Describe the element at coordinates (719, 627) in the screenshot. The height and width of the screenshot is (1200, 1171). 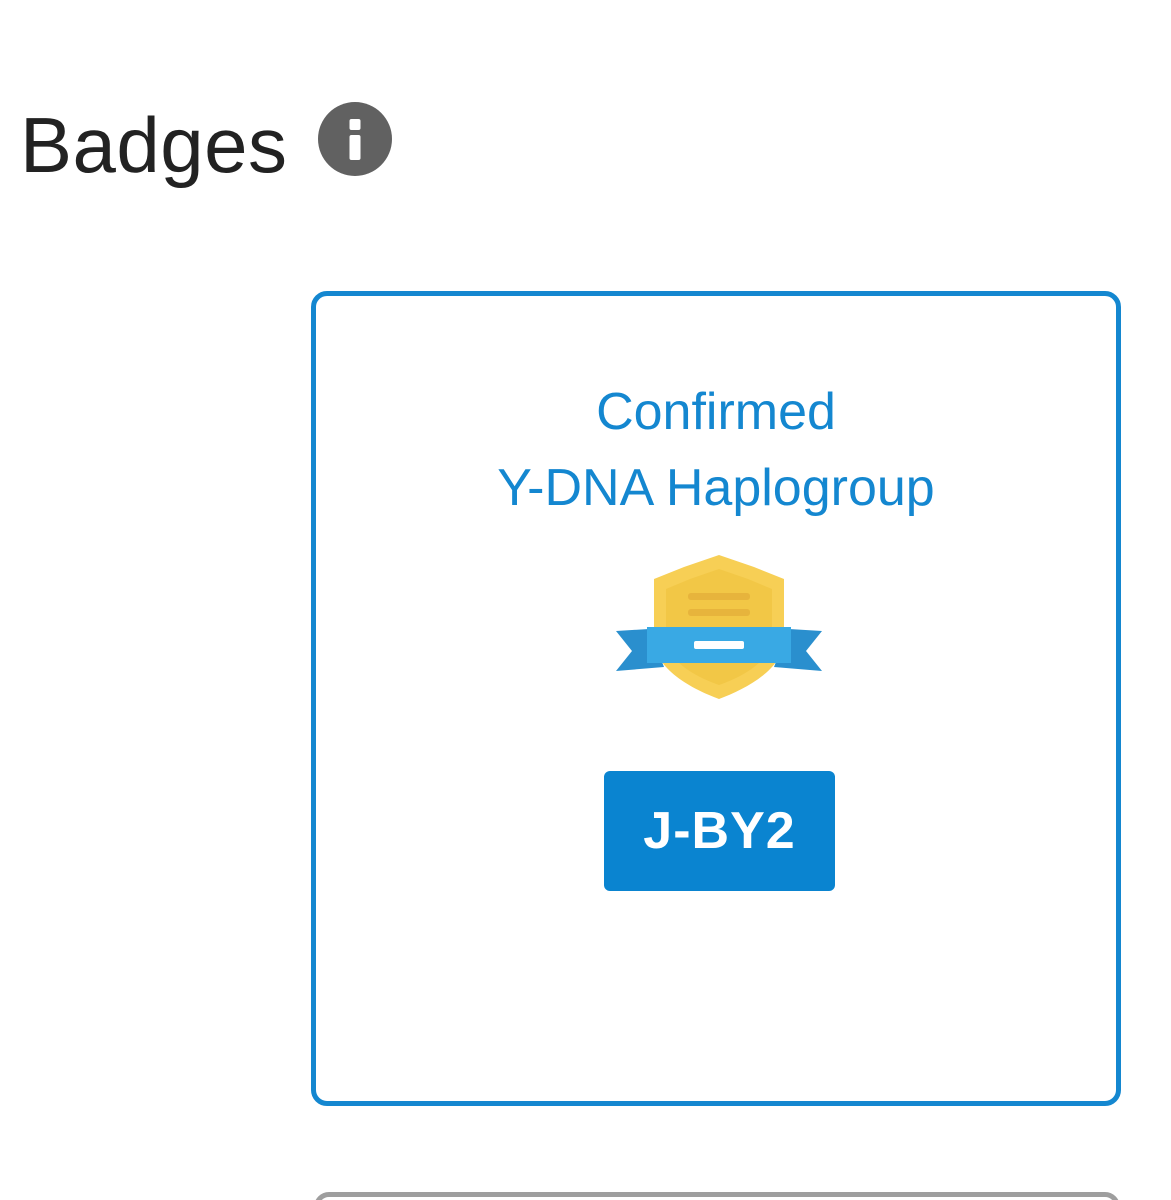
I see `shield-ribbon-badge-icon` at that location.